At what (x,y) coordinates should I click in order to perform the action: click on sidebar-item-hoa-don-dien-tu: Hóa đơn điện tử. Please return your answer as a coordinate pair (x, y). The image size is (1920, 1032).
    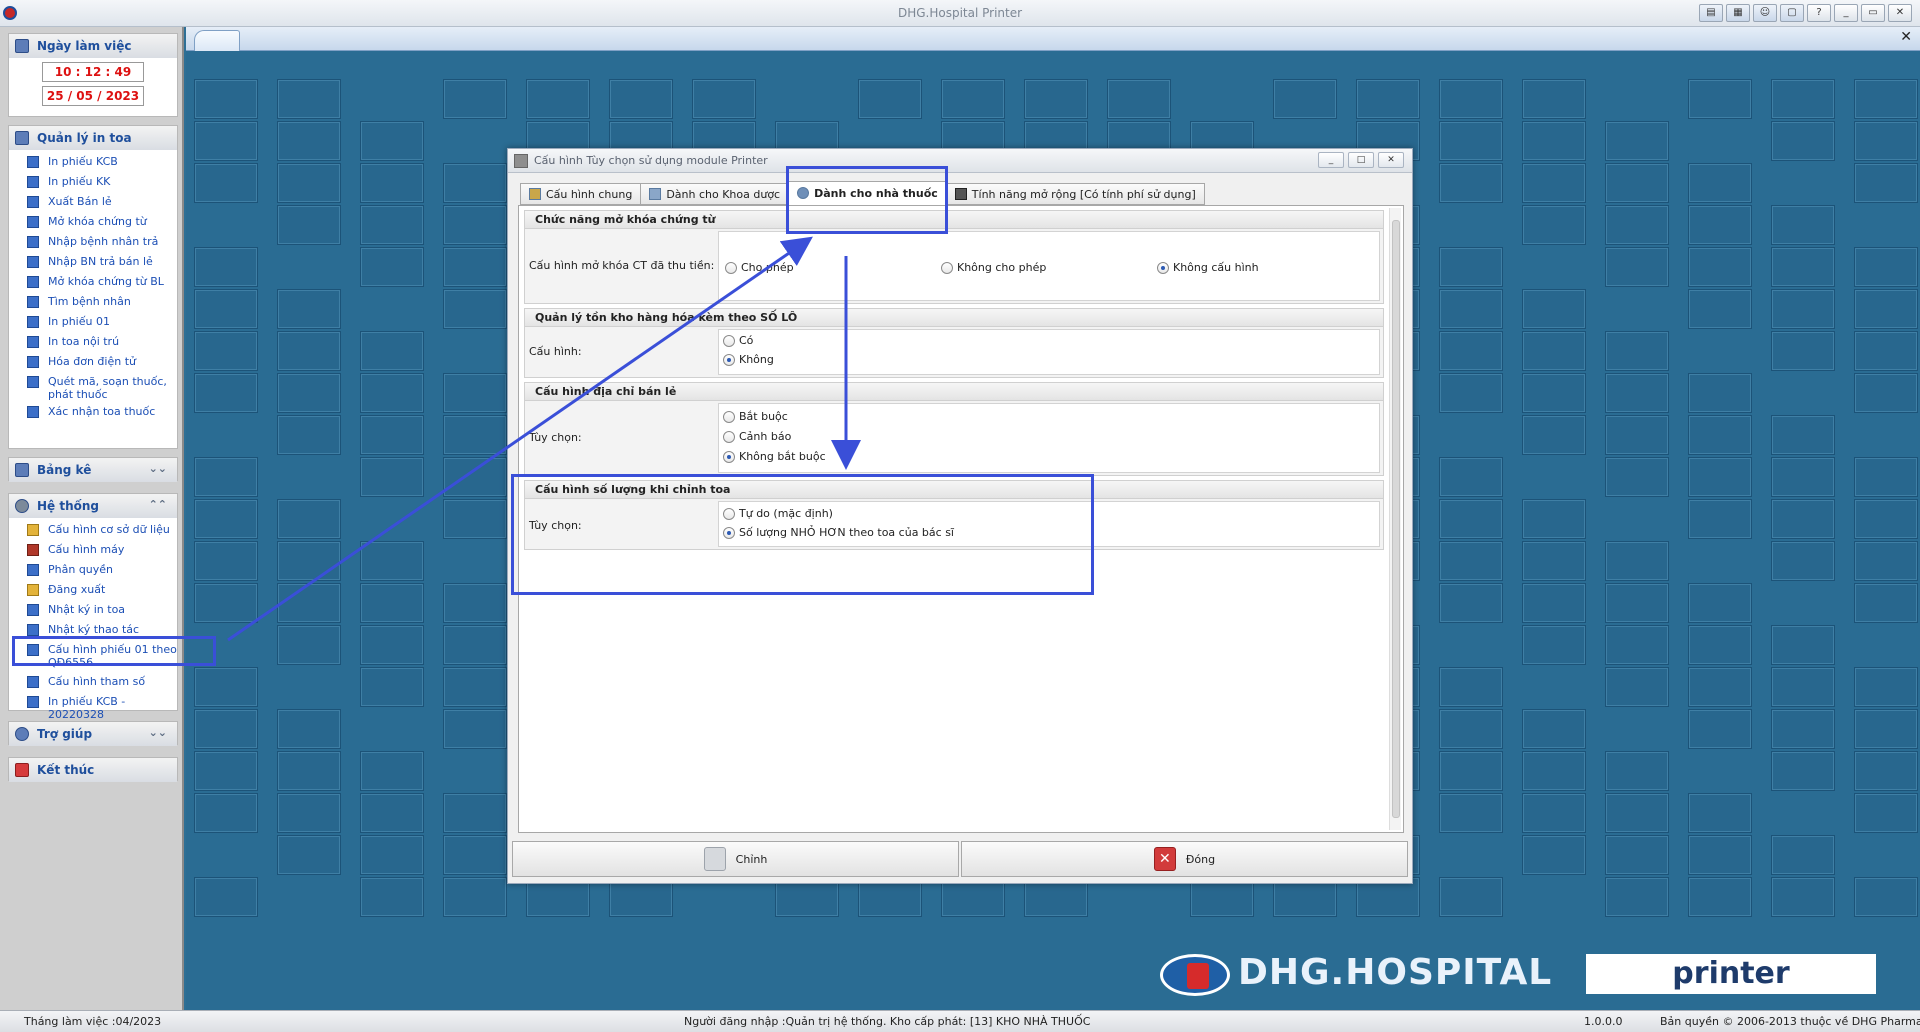
    Looking at the image, I should click on (93, 363).